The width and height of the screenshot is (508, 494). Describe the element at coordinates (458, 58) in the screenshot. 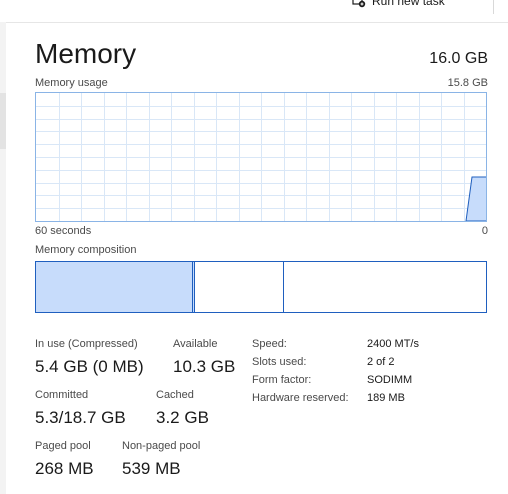

I see `total-memory: 16.0 GB` at that location.